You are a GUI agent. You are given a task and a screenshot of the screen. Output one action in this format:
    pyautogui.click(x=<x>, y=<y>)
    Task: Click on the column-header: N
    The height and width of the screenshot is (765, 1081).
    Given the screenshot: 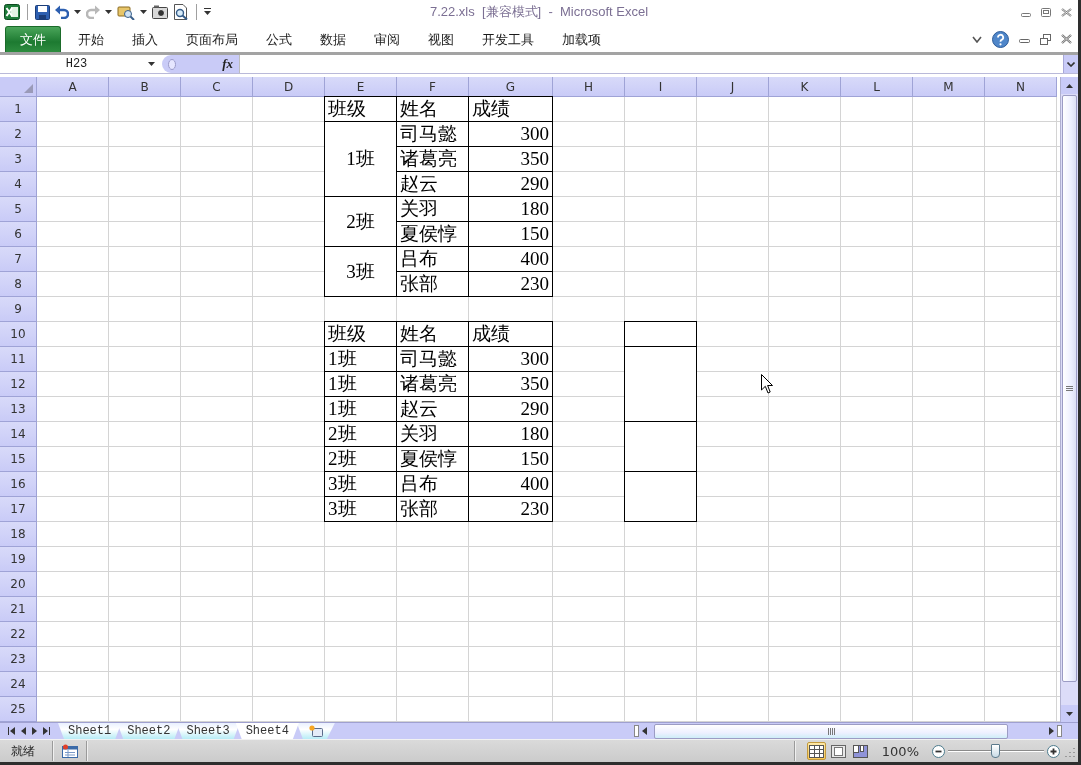 What is the action you would take?
    pyautogui.click(x=1021, y=87)
    